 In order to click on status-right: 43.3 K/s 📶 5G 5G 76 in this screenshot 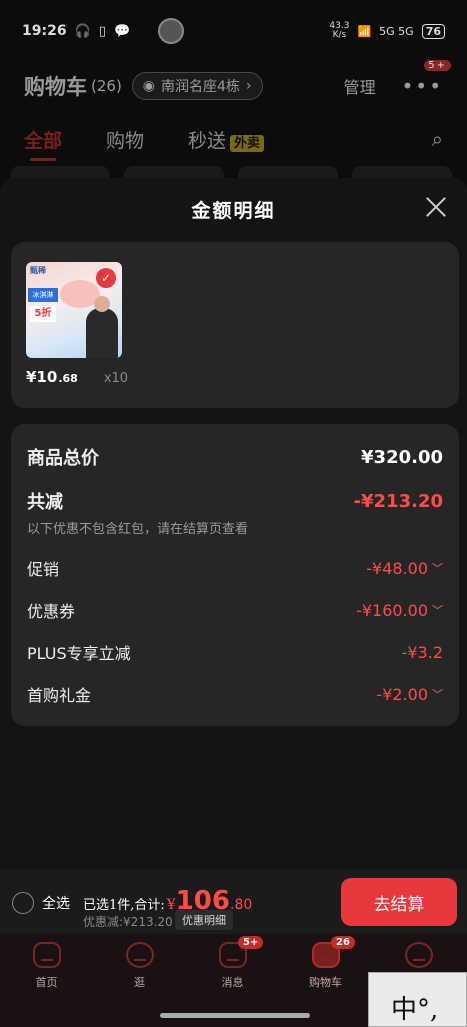, I will do `click(387, 31)`.